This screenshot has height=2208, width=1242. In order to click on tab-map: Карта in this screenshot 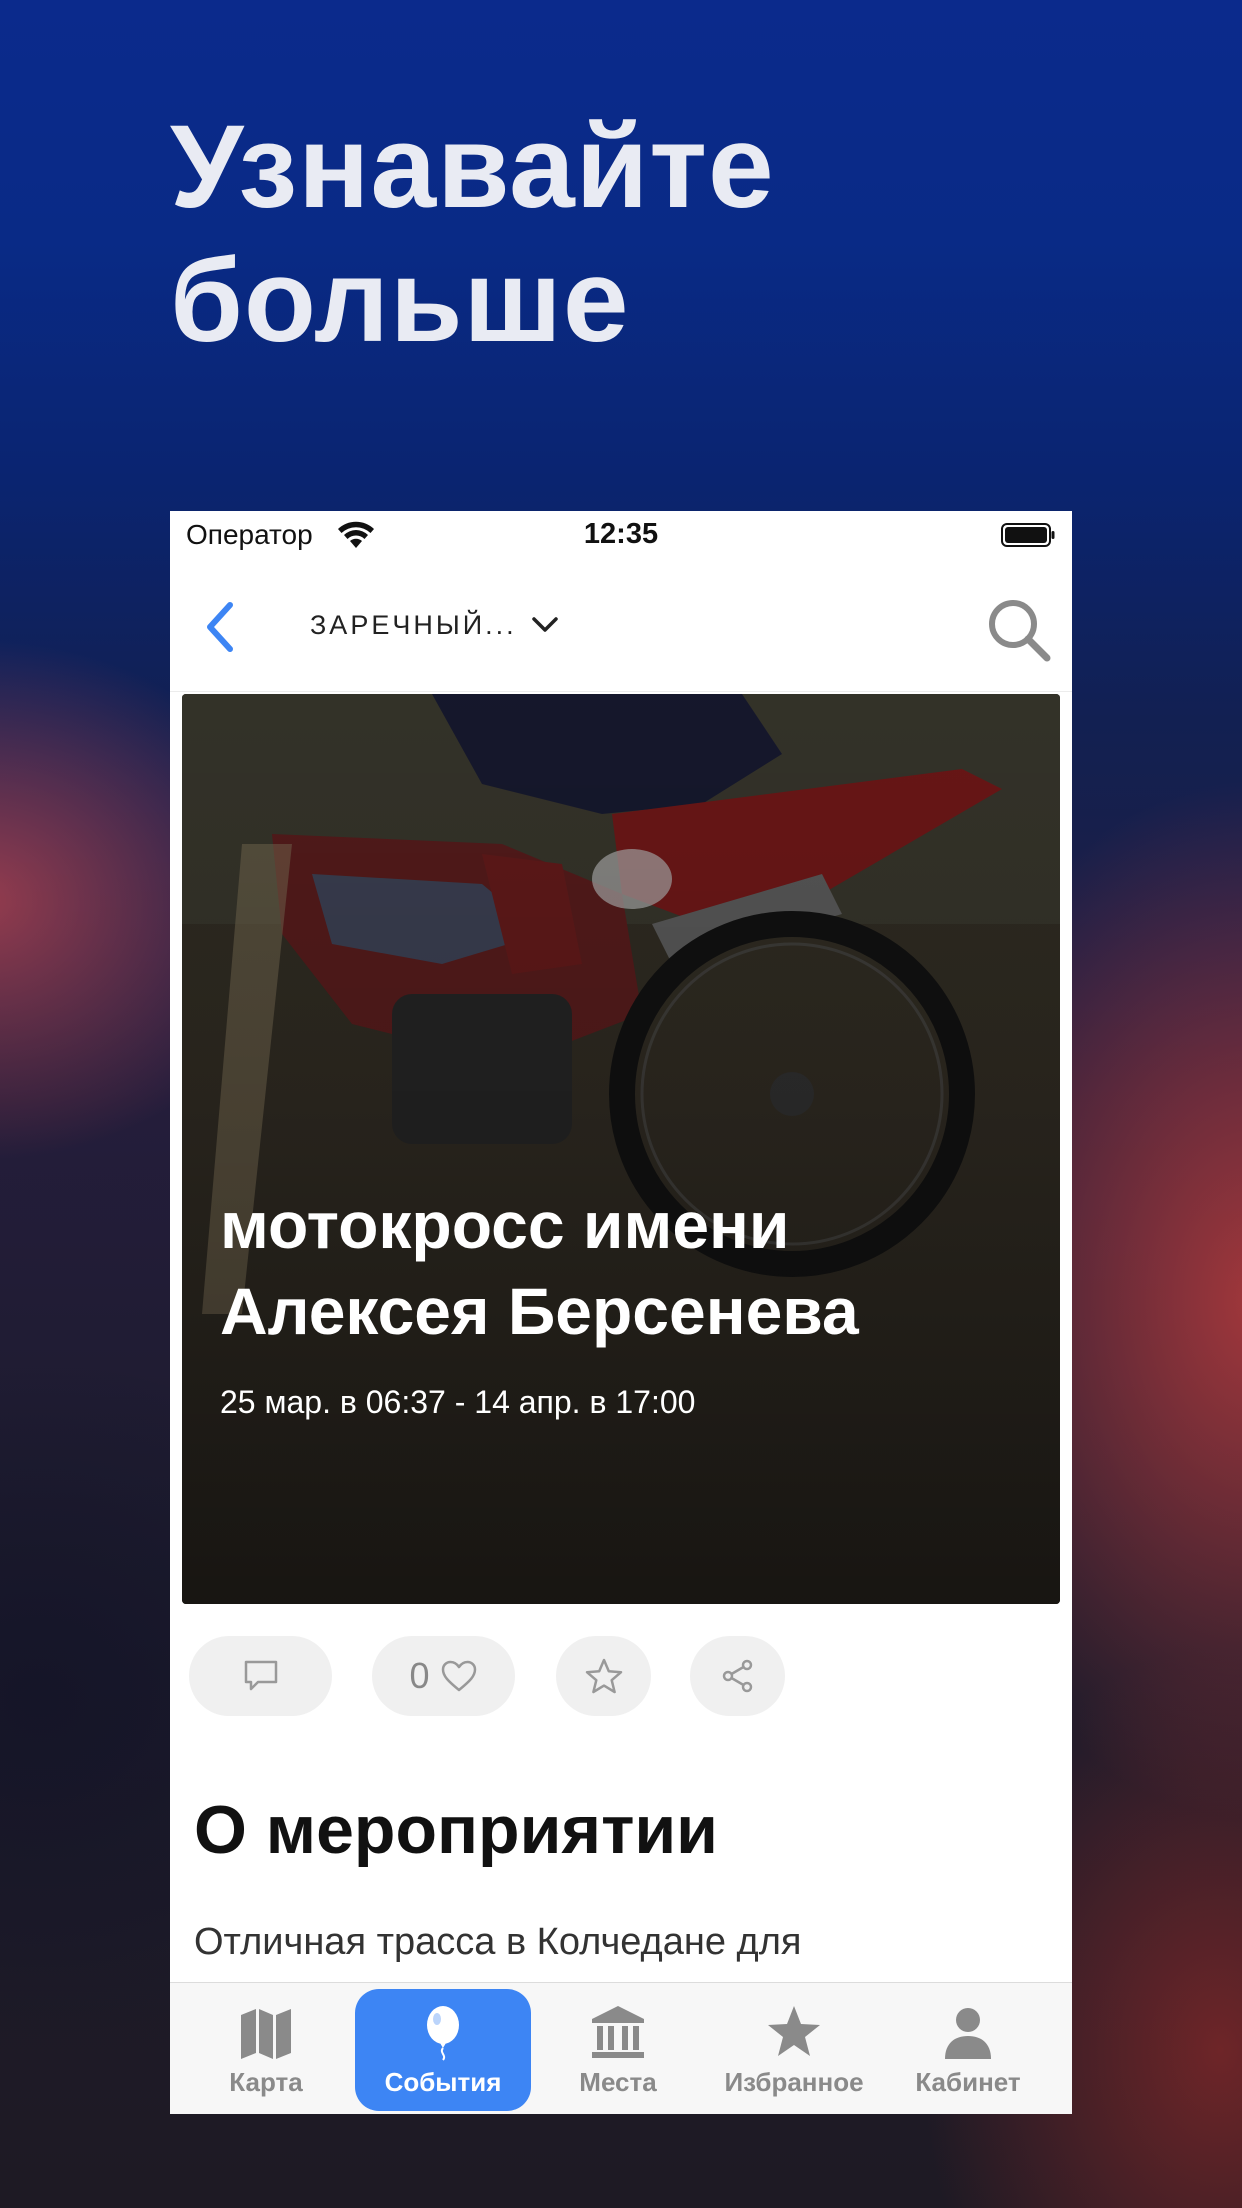, I will do `click(266, 2050)`.